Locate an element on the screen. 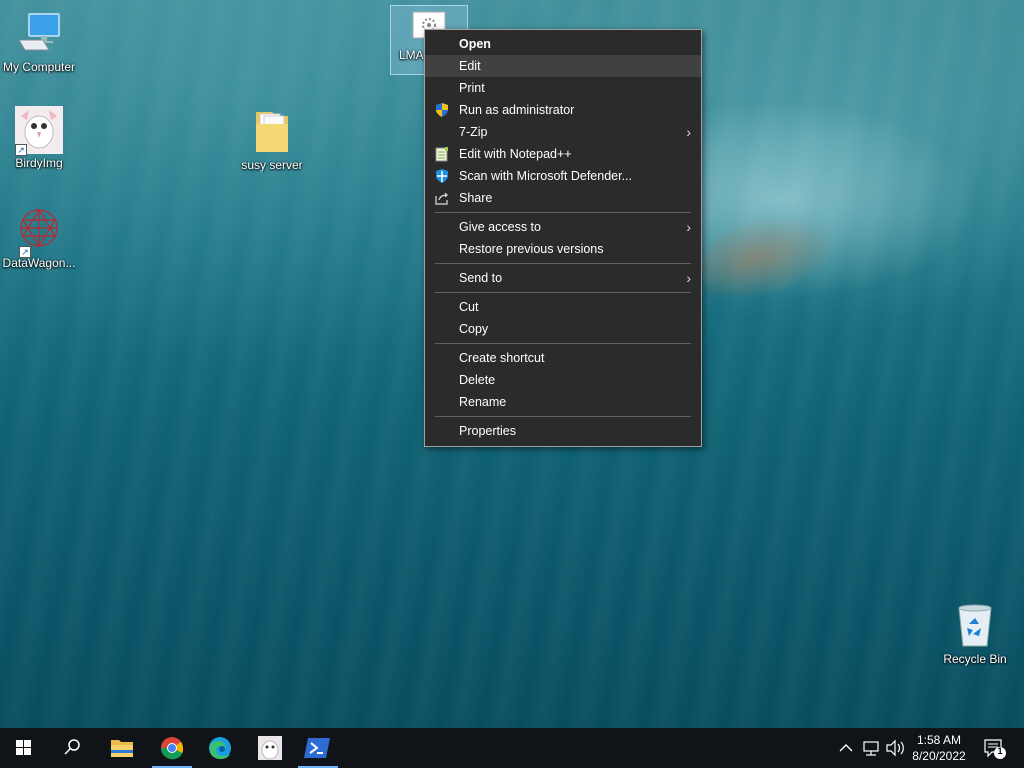  menu-item-label: Edit with Notepad++ is located at coordinates (515, 154).